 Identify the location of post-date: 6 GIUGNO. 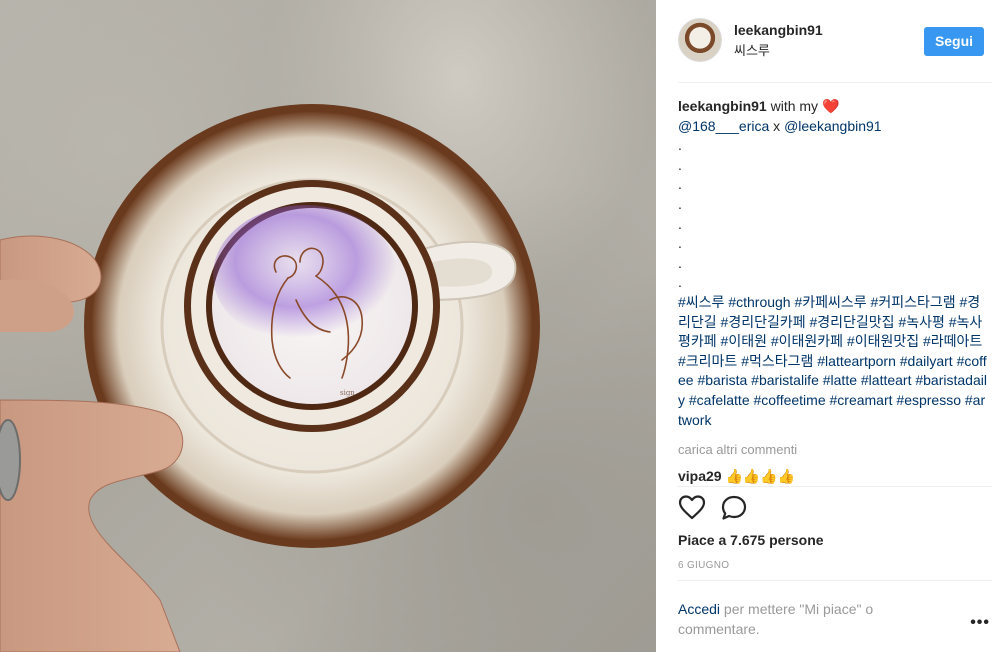
(704, 565).